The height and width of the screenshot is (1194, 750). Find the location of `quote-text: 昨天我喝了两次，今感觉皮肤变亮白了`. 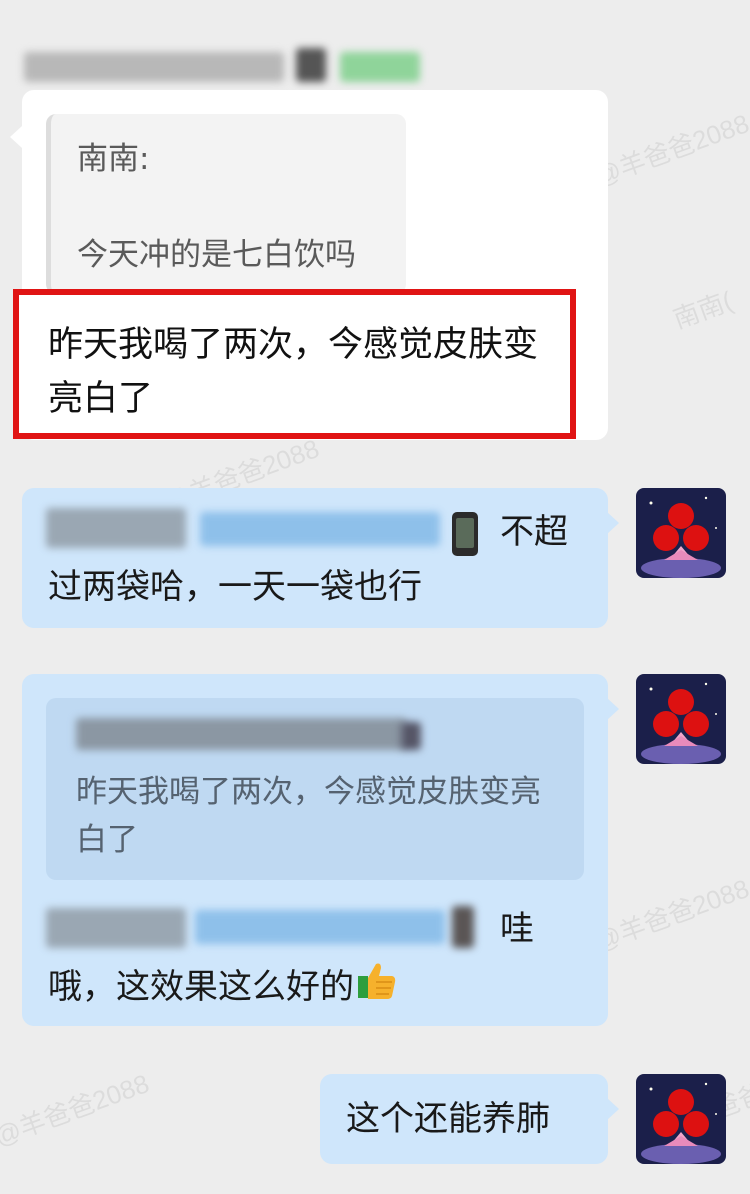

quote-text: 昨天我喝了两次，今感觉皮肤变亮白了 is located at coordinates (308, 816).